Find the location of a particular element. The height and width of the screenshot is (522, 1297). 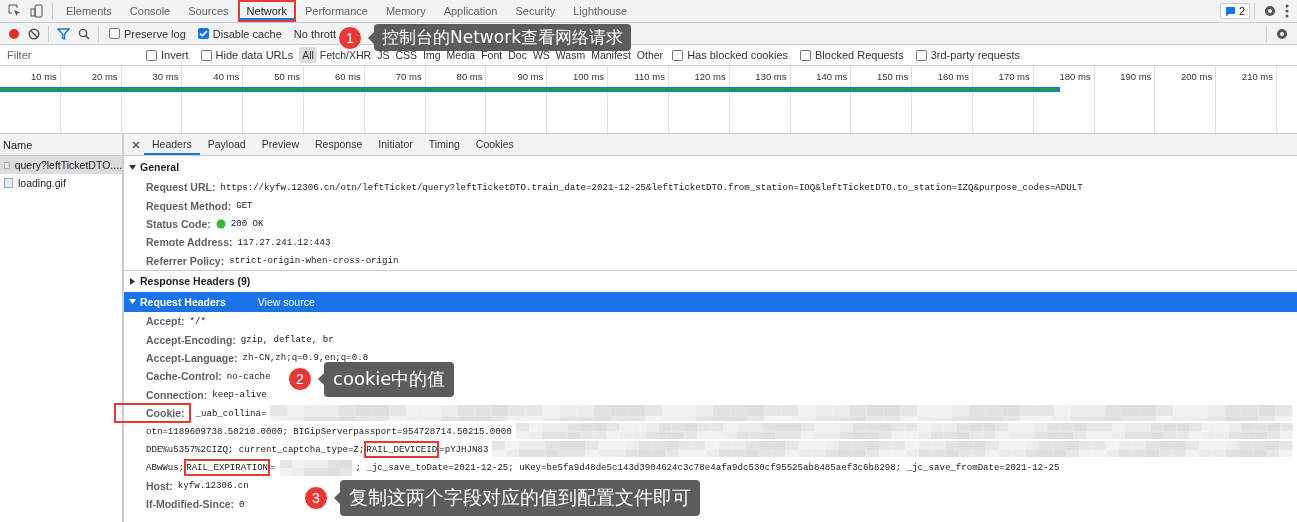

panel-tab: Console is located at coordinates (150, 11).